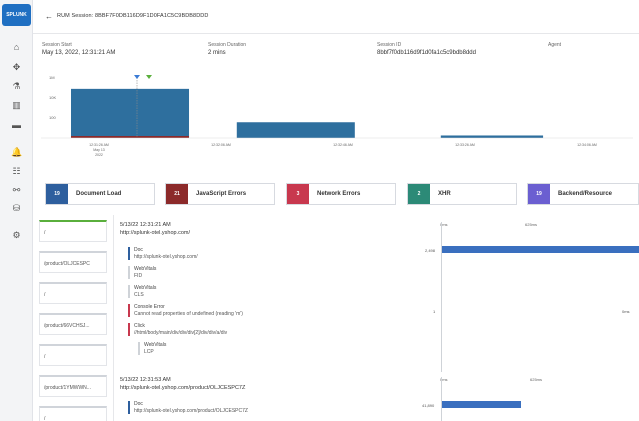  I want to click on x-tick-label: 12:31:26 AM, so click(99, 145).